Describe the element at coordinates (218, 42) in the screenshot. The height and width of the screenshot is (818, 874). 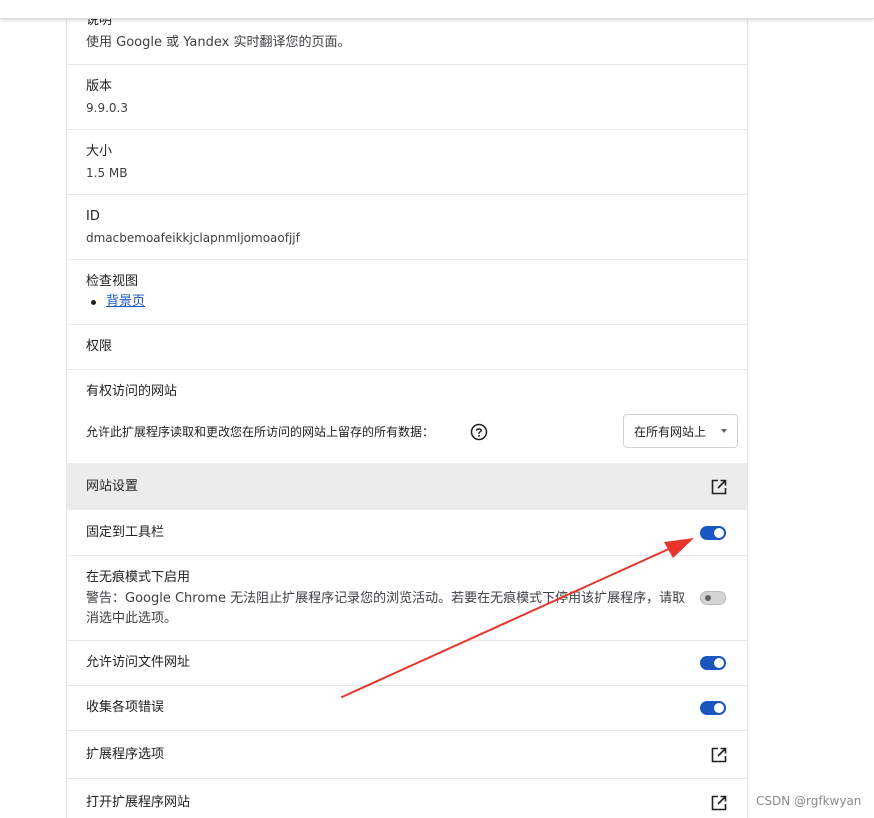
I see `description-value: 使用 Google 或 Yandex 实时翻译您的页面。` at that location.